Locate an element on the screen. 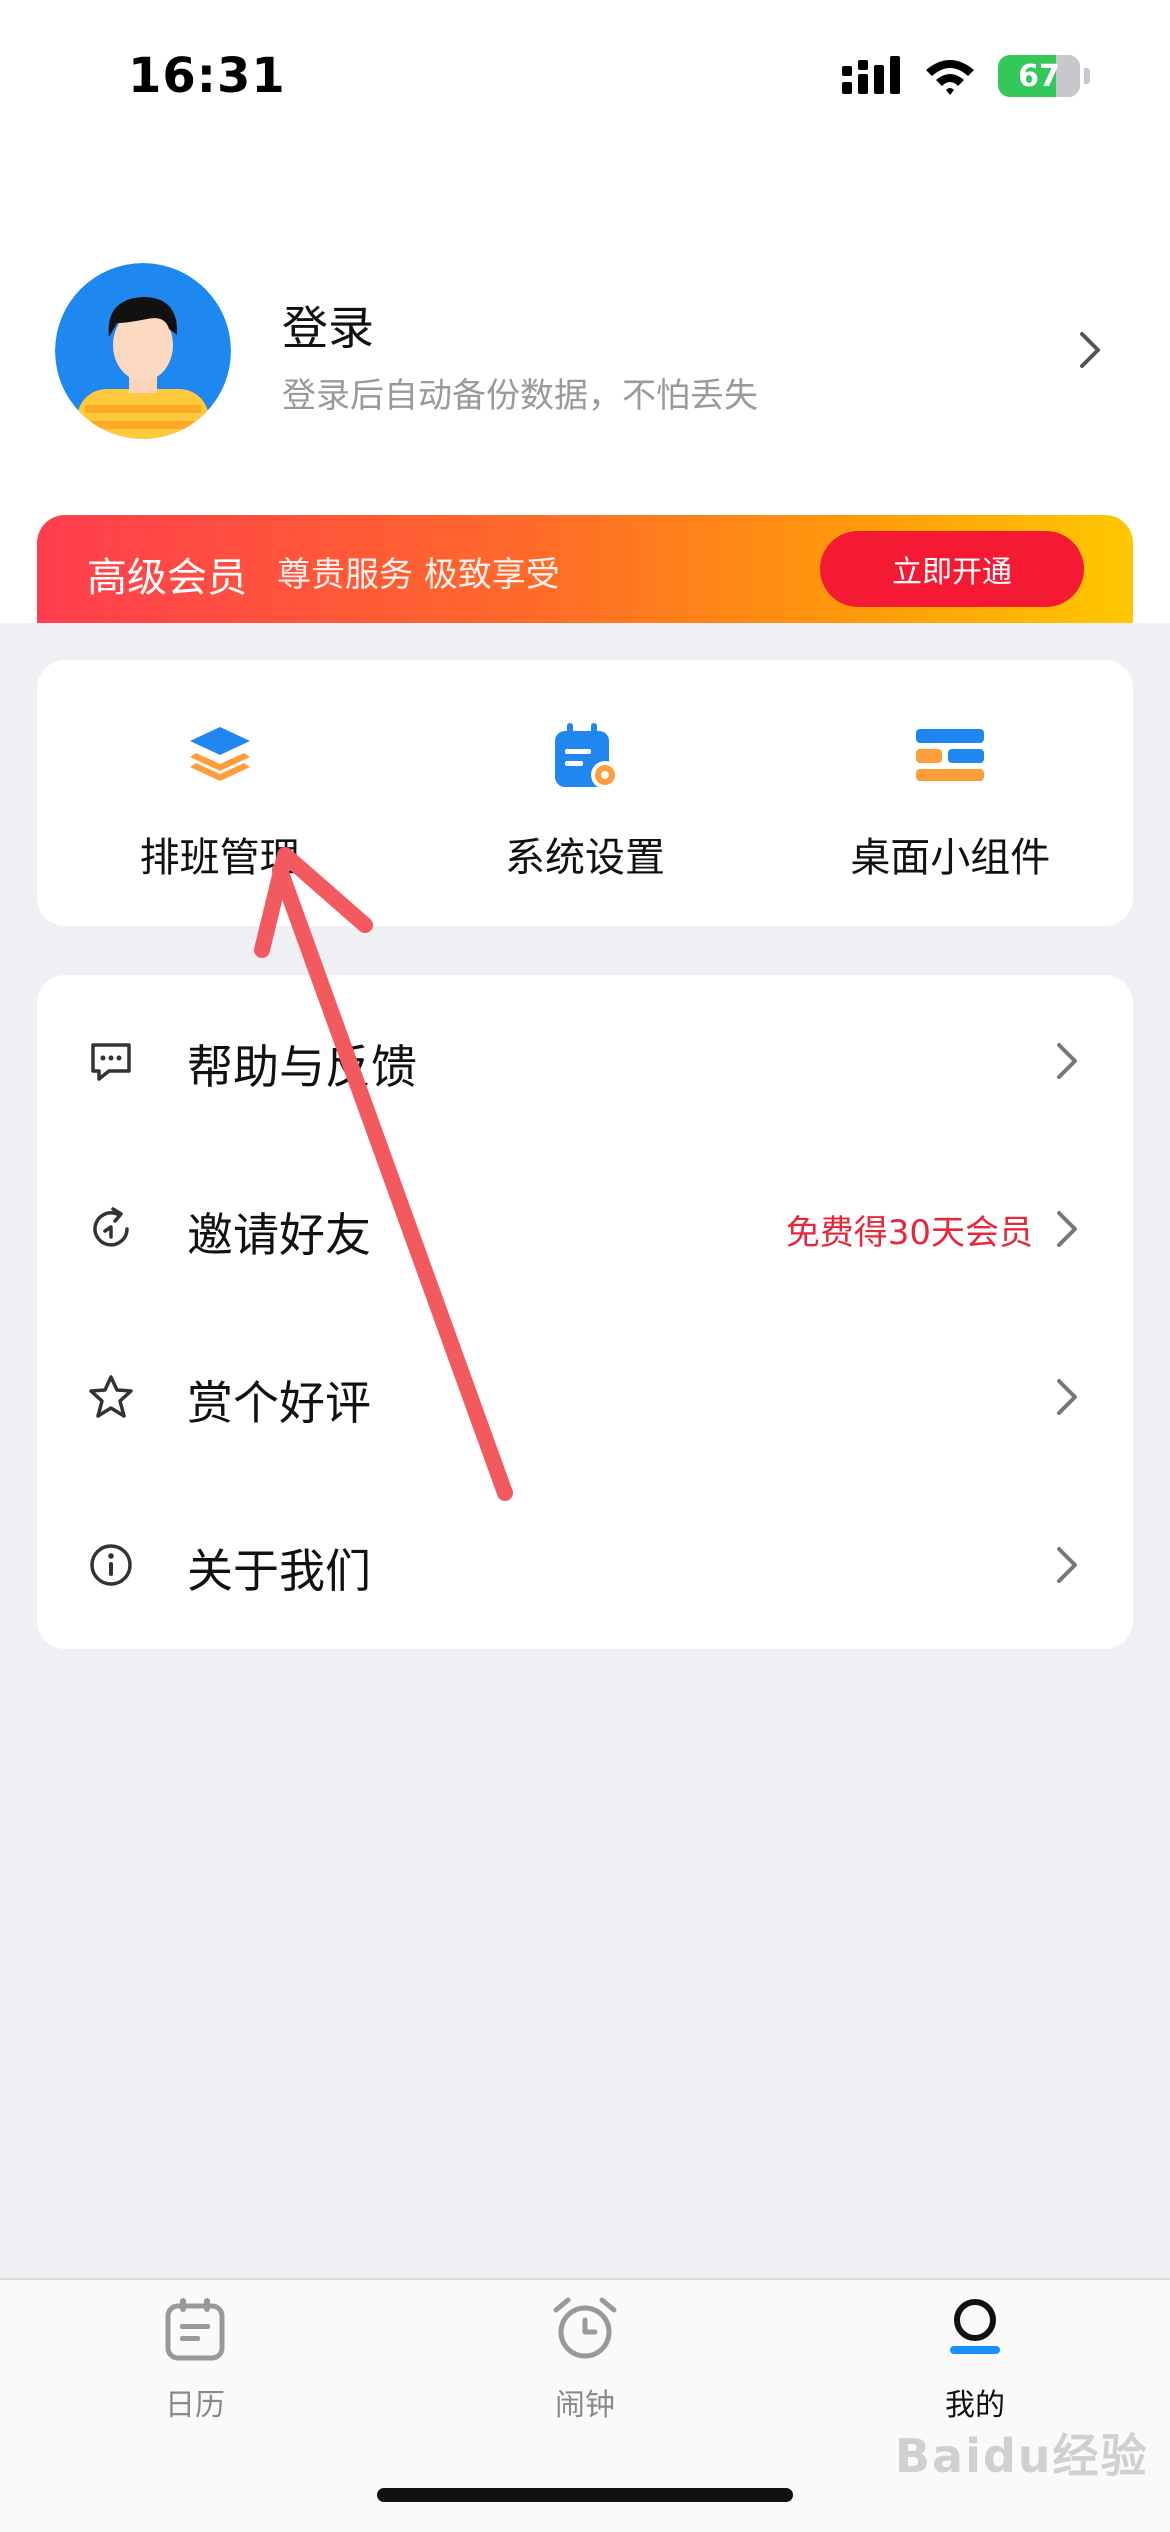 The width and height of the screenshot is (1170, 2532). tool-system-settings: 系统设置 is located at coordinates (584, 793).